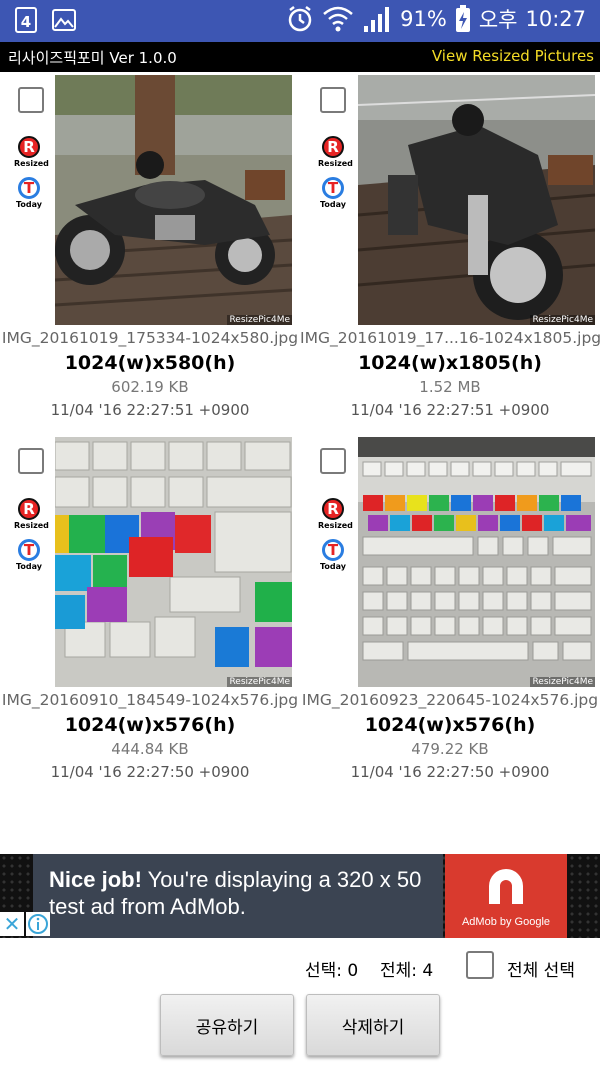 The image size is (600, 1067). I want to click on app-4-icon: 4, so click(26, 20).